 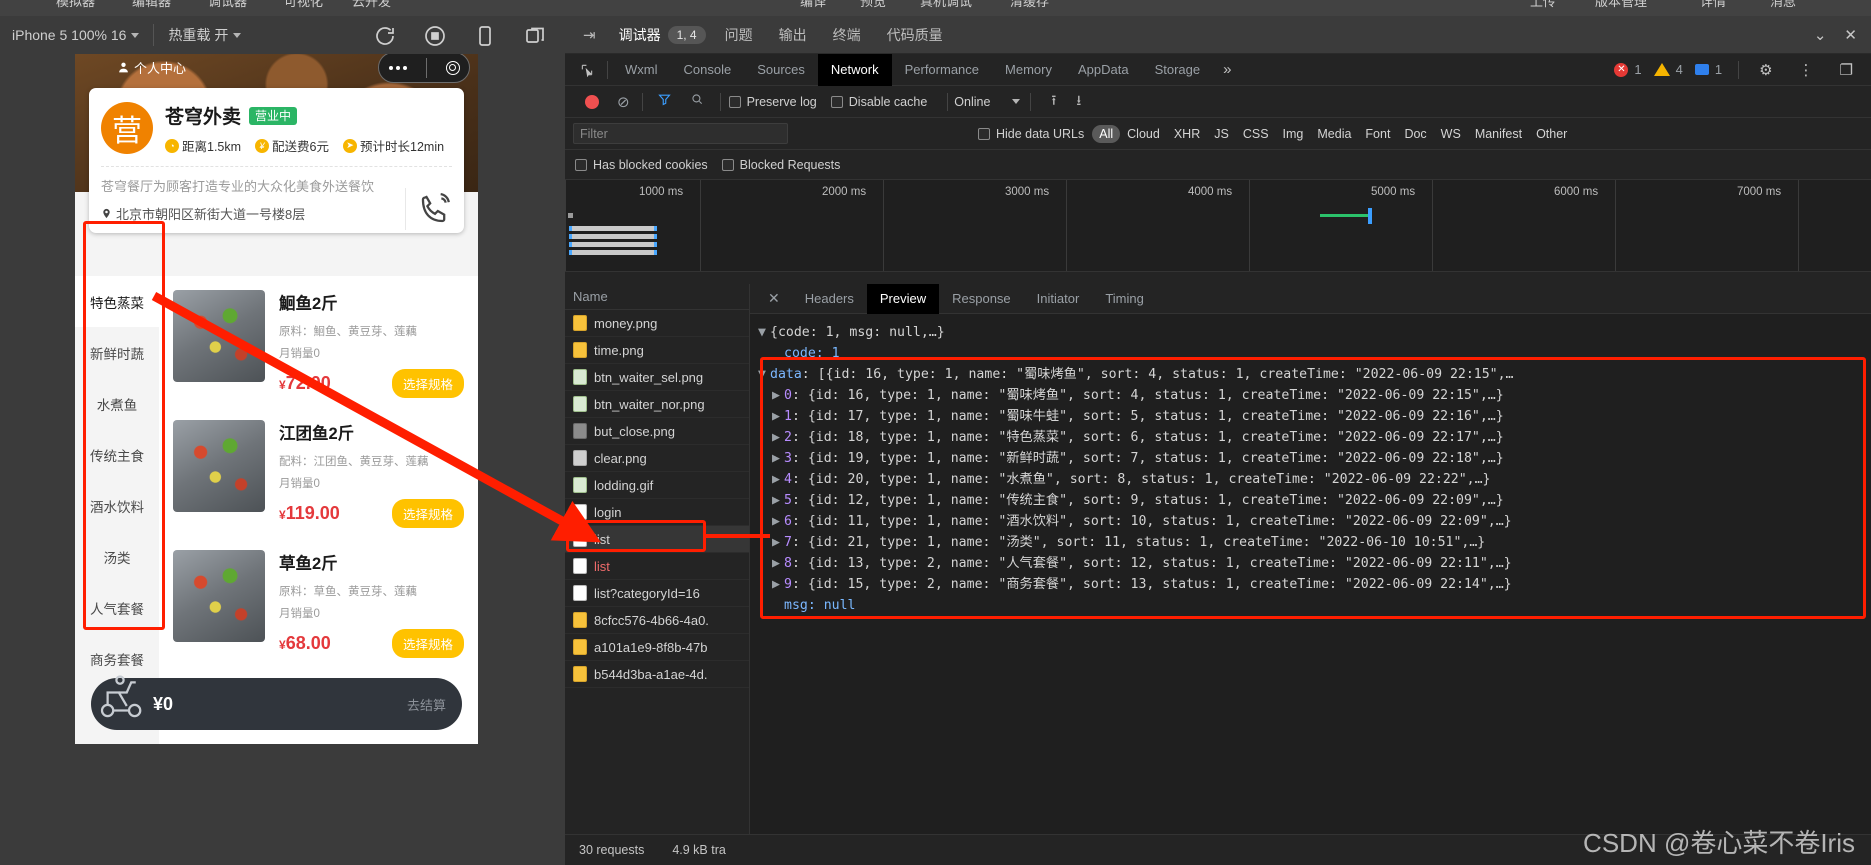 I want to click on request-row-hash-1: 8cfcc576-4b66-4a0., so click(x=657, y=620).